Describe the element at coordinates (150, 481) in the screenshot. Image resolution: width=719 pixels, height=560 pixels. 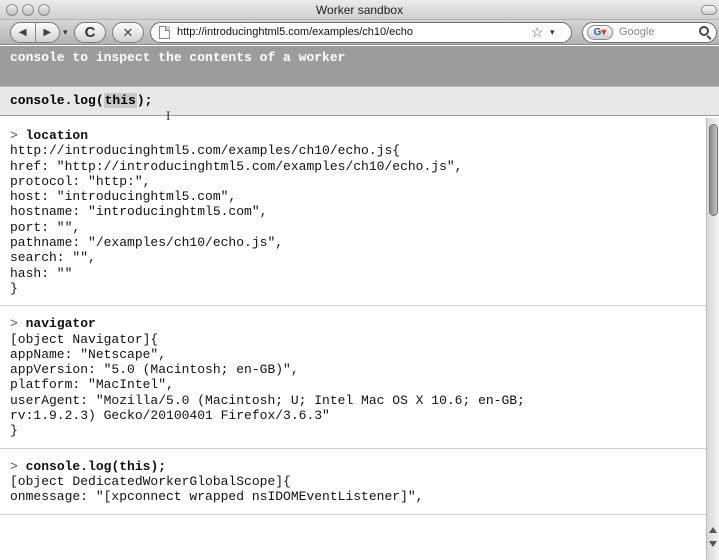
I see `output-line: [object DedicatedWorkerGlobalScope]{` at that location.